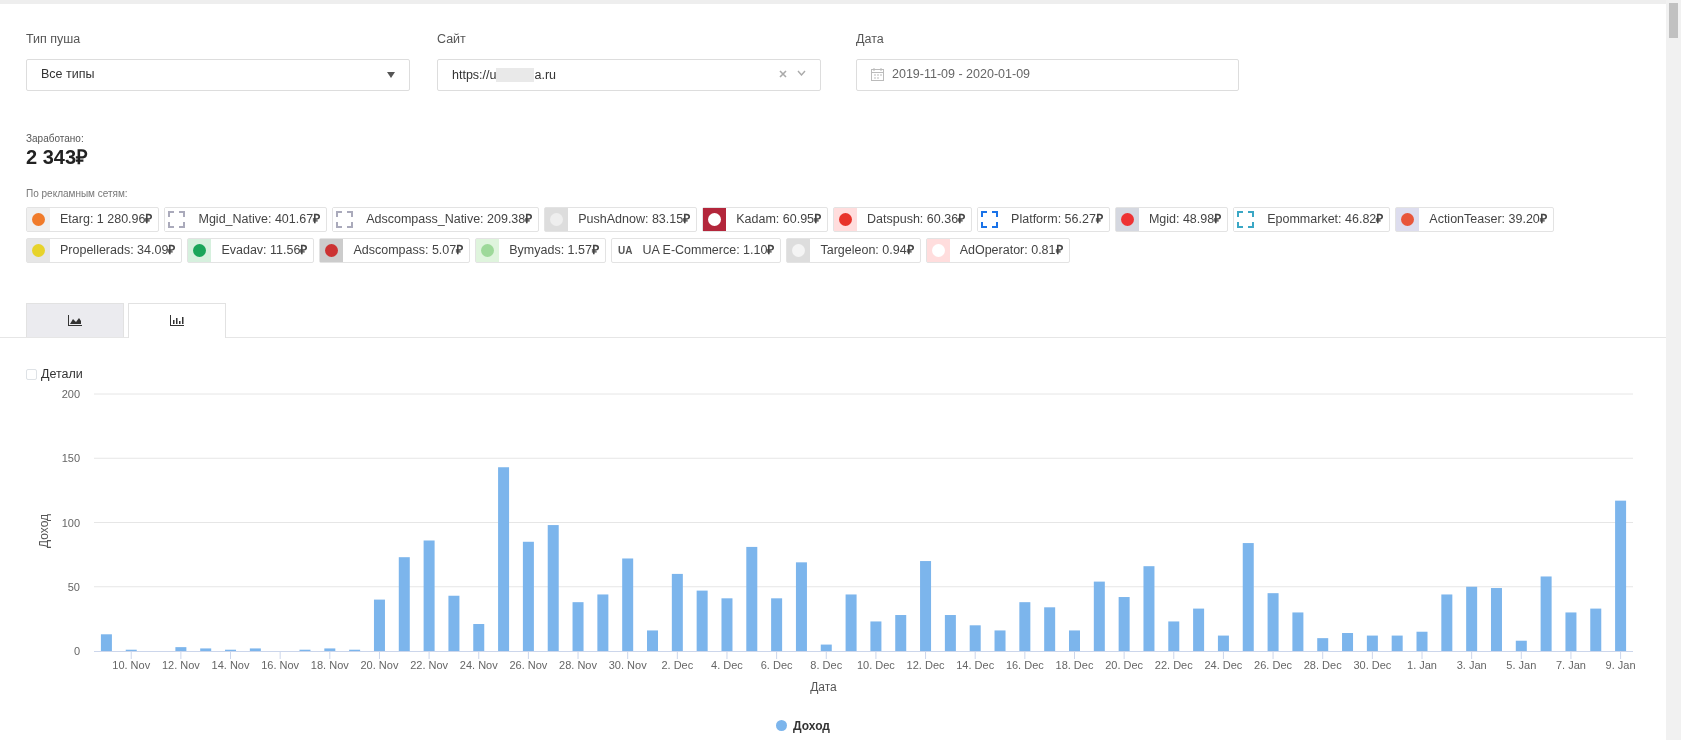 Image resolution: width=1681 pixels, height=740 pixels. What do you see at coordinates (31, 374) in the screenshot?
I see `details-checkbox` at bounding box center [31, 374].